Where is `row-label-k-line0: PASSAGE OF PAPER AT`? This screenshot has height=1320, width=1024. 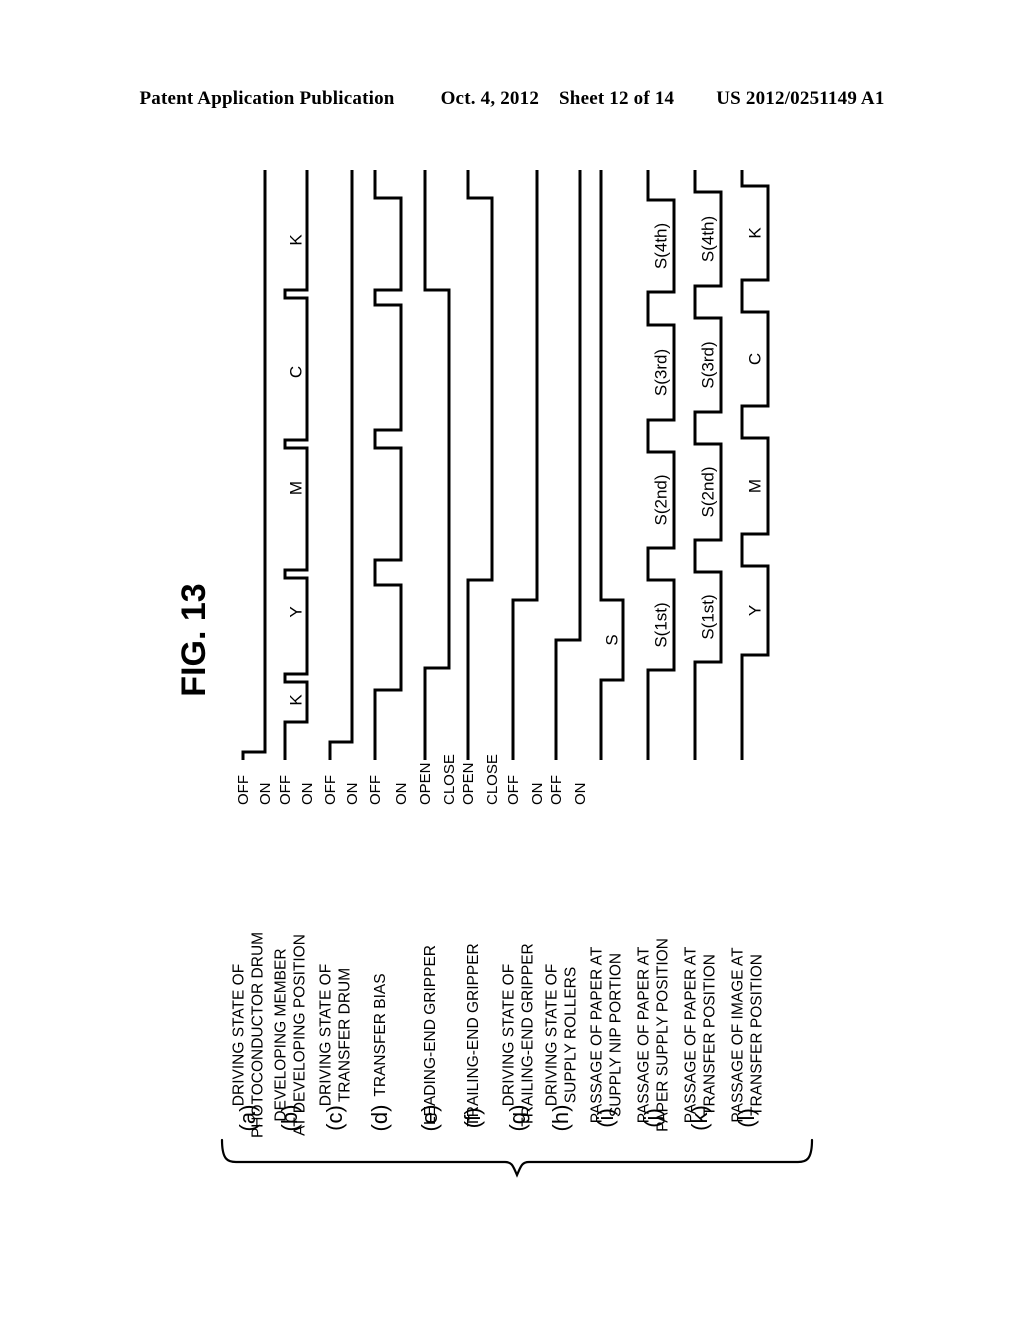 row-label-k-line0: PASSAGE OF PAPER AT is located at coordinates (691, 1034).